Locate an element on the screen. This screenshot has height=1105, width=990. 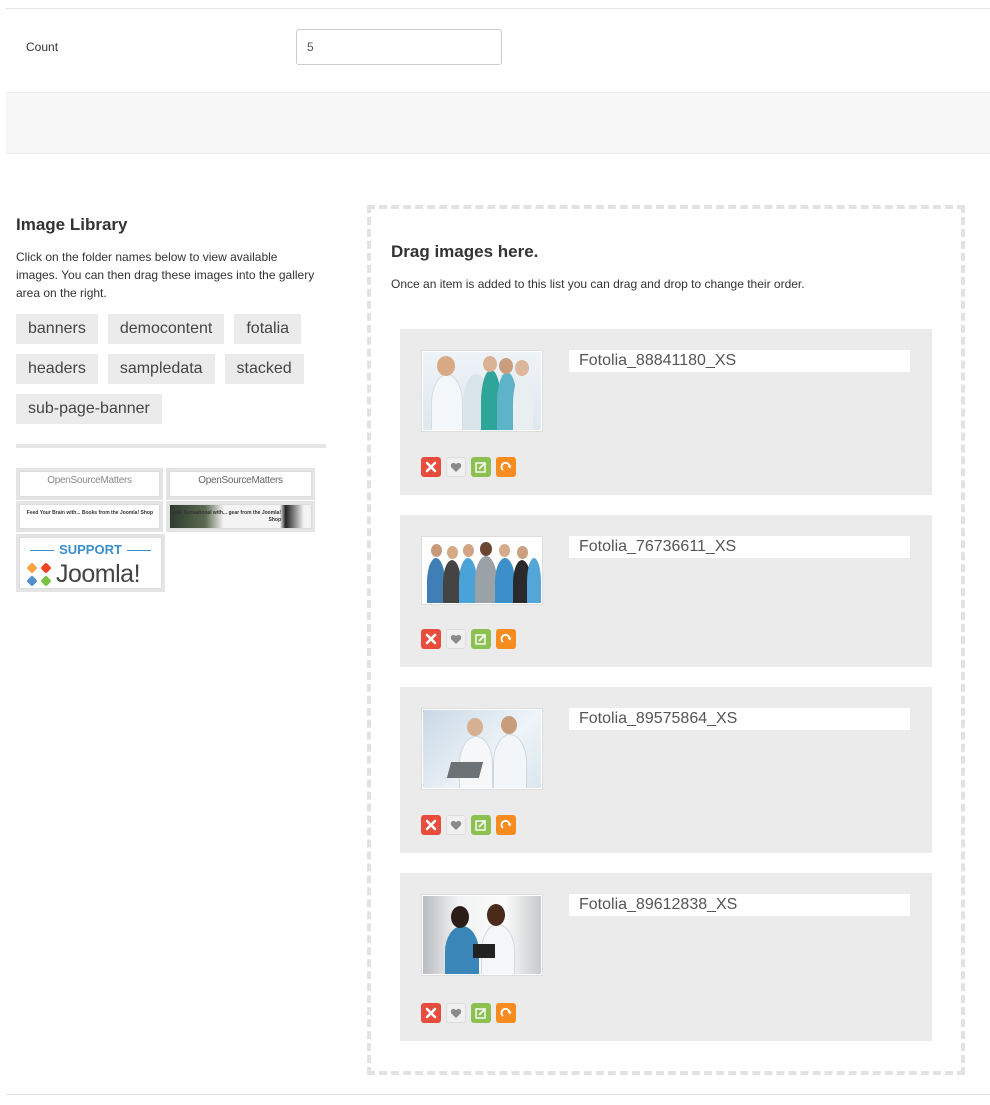
form-footer-band is located at coordinates (498, 123).